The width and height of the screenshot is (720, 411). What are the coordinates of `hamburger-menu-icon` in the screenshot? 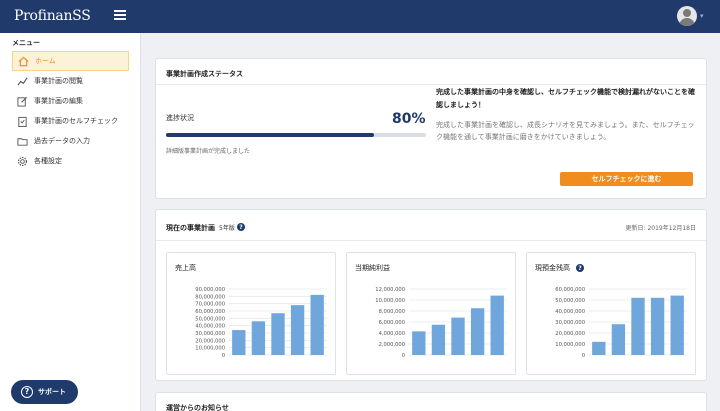 It's located at (120, 15).